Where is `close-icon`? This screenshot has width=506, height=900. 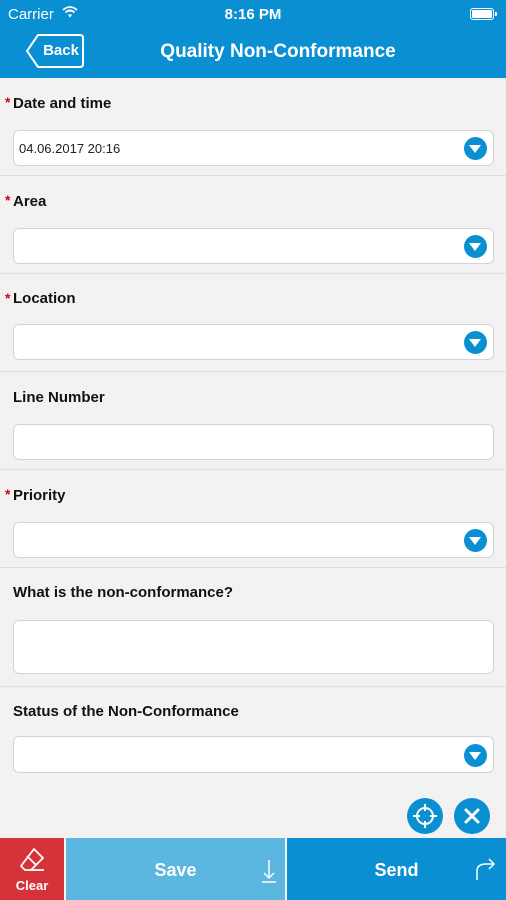
close-icon is located at coordinates (472, 816).